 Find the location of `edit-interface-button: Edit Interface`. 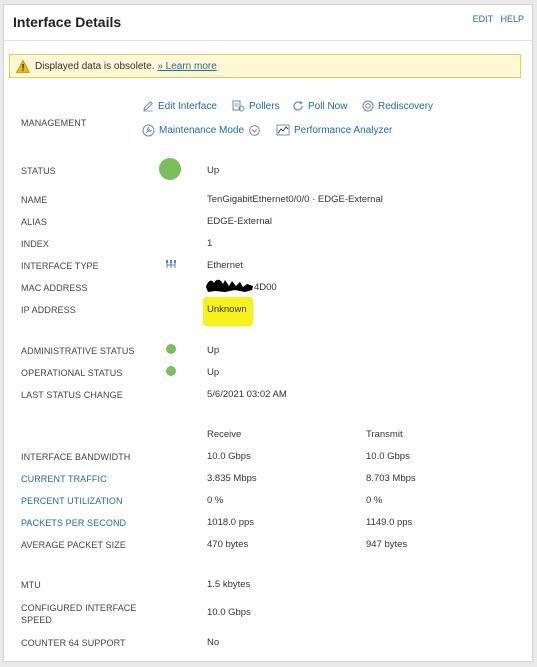

edit-interface-button: Edit Interface is located at coordinates (179, 106).